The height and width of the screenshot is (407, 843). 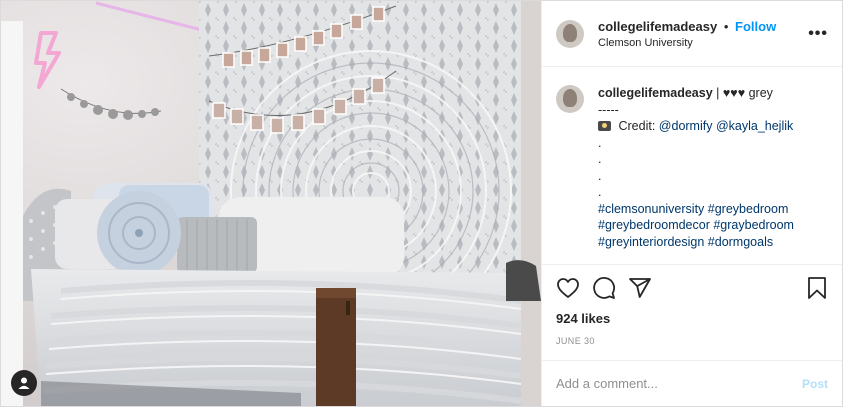 I want to click on caption-credit-line: Credit: @dormify @kayla_hejlik, so click(x=696, y=126).